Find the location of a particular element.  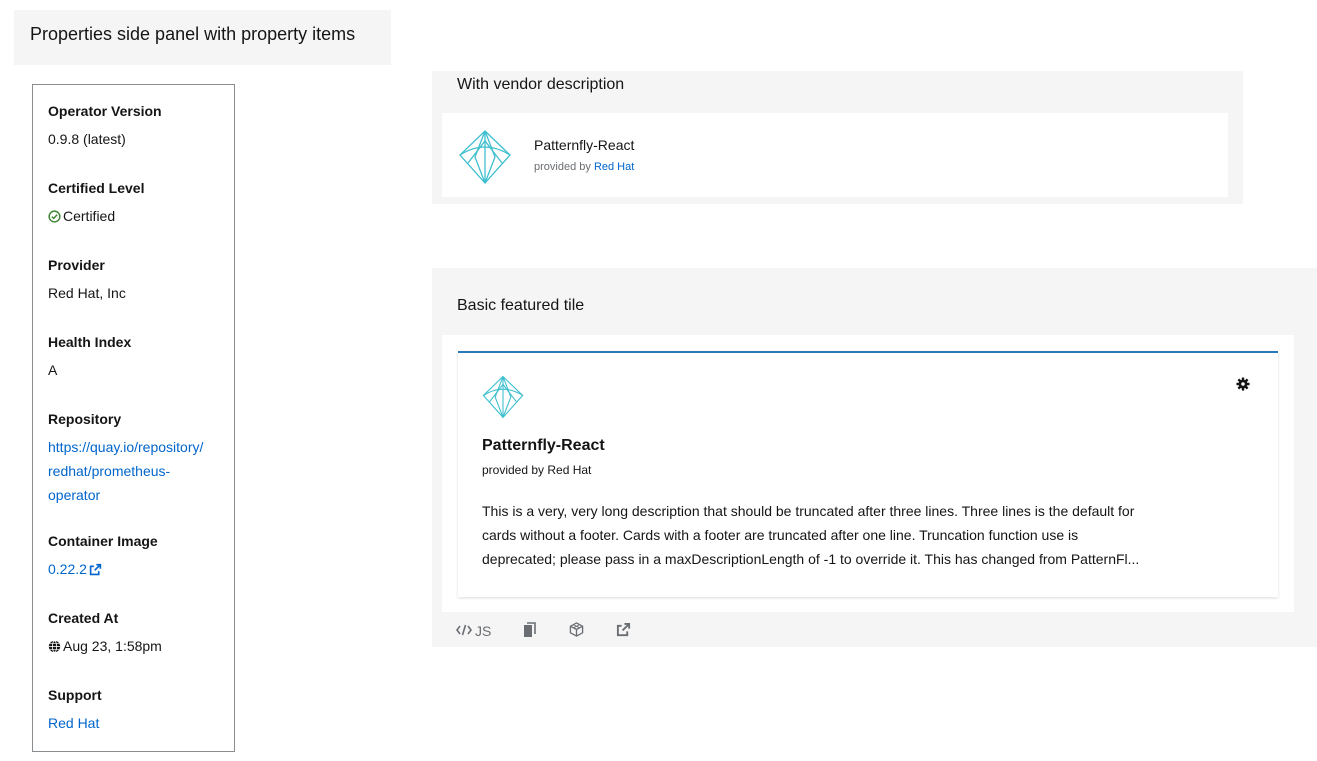

toggle-js-code-button: JS is located at coordinates (473, 631).